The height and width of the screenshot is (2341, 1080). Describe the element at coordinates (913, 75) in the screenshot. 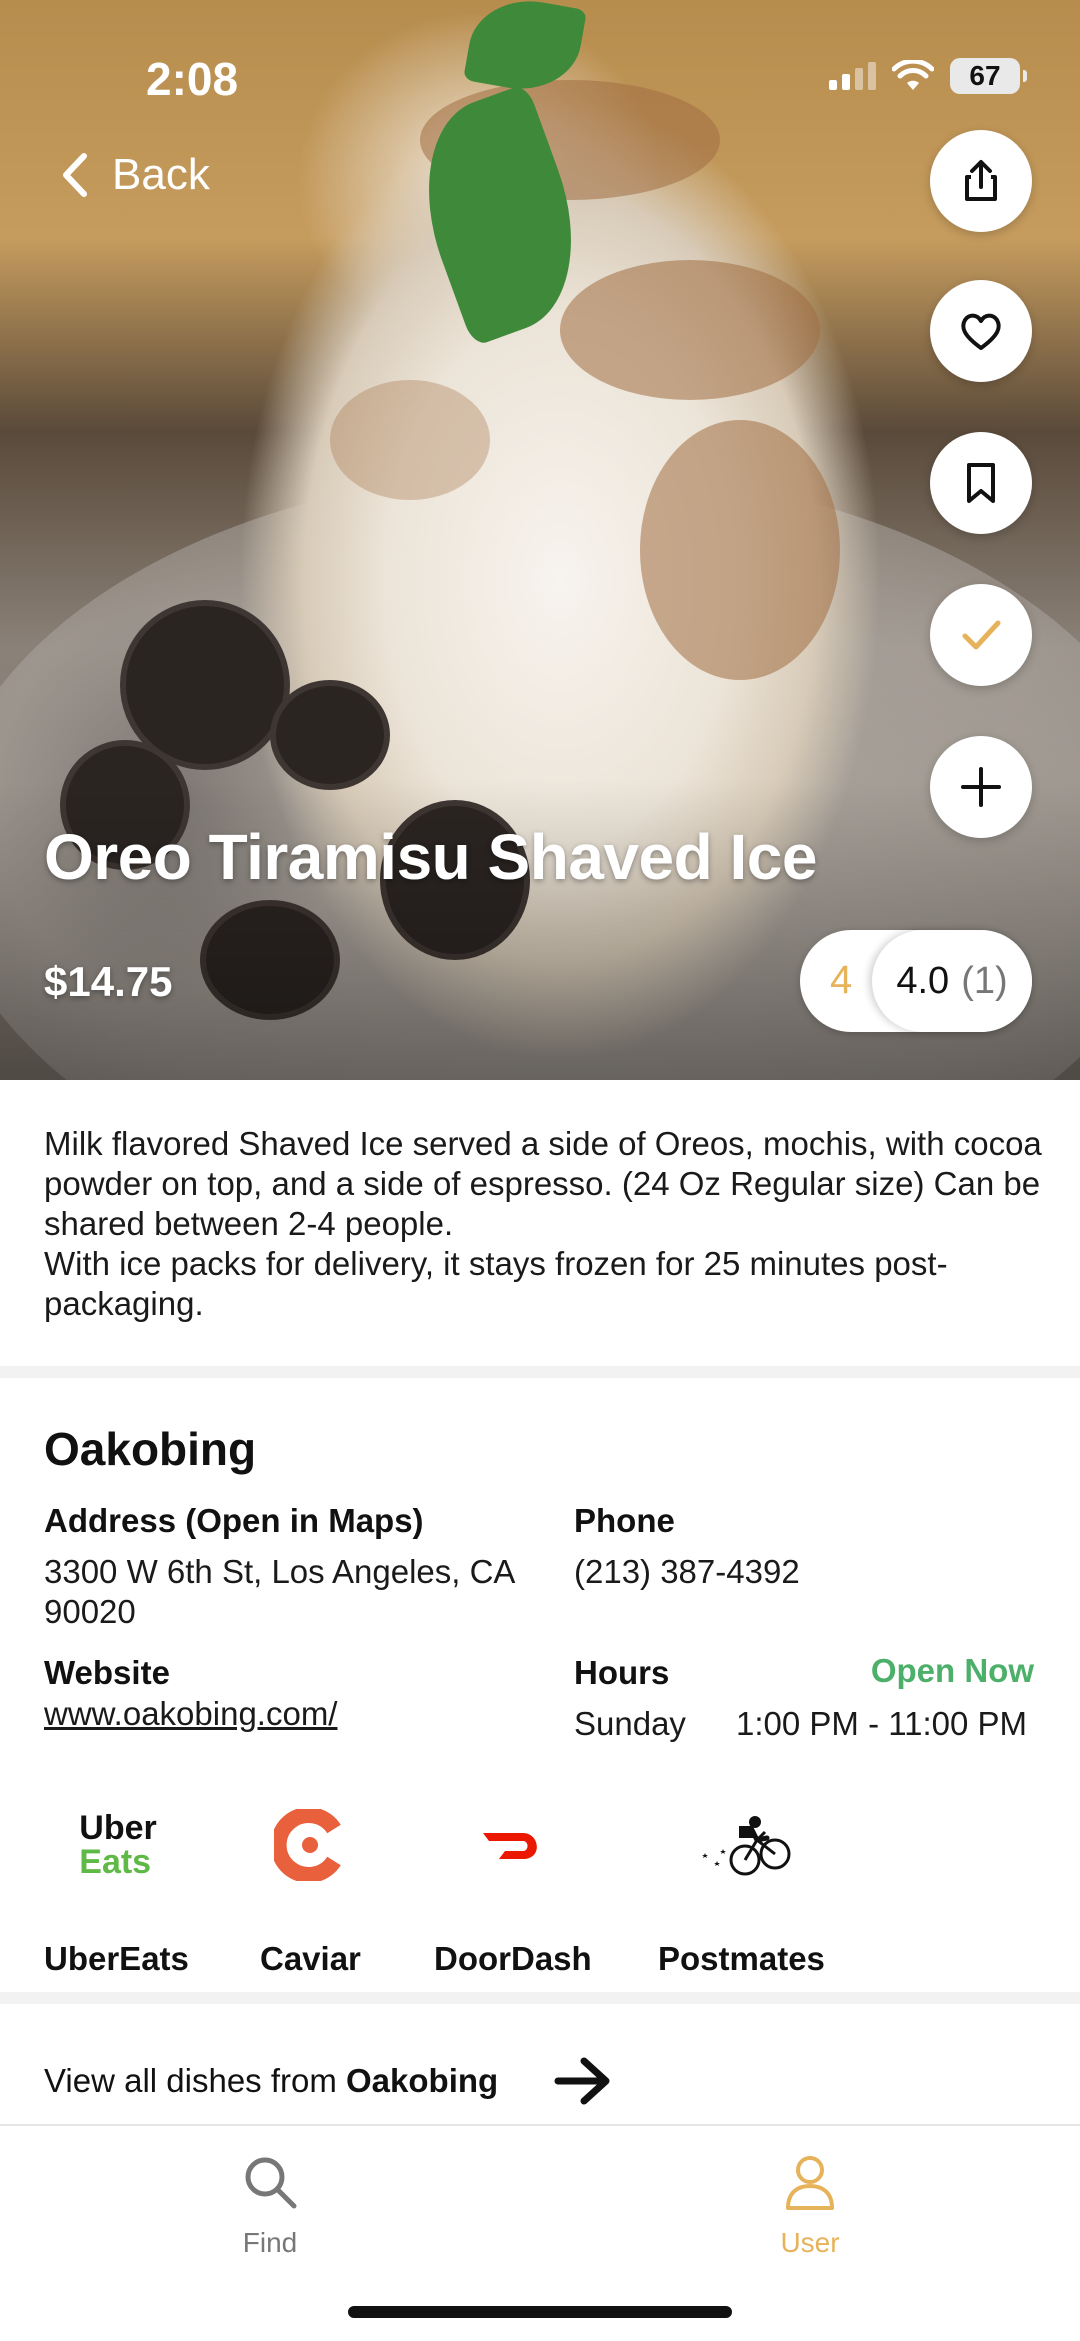

I see `wifi-icon` at that location.